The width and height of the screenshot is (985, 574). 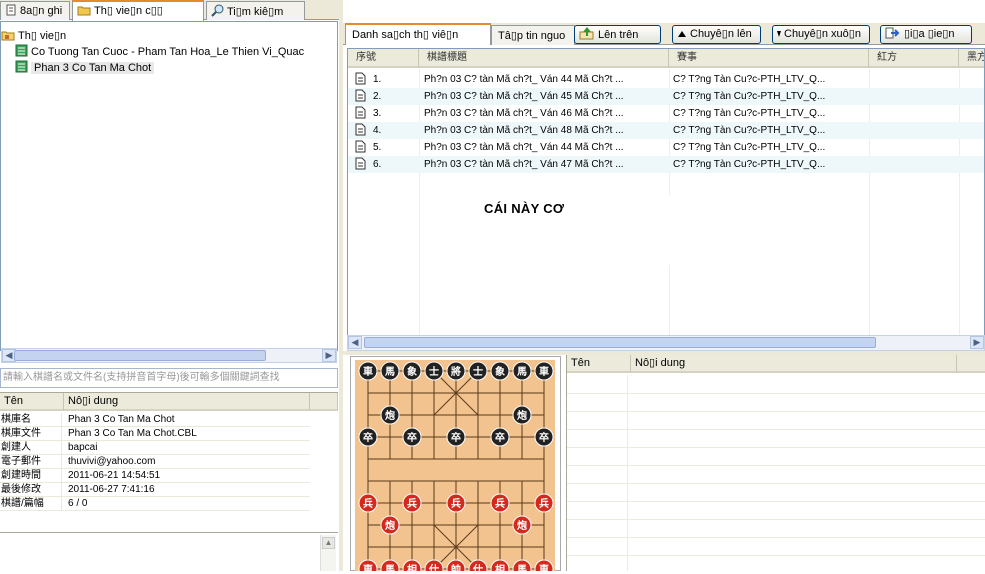 What do you see at coordinates (716, 34) in the screenshot?
I see `move-up-button: Chuyê▯n lên` at bounding box center [716, 34].